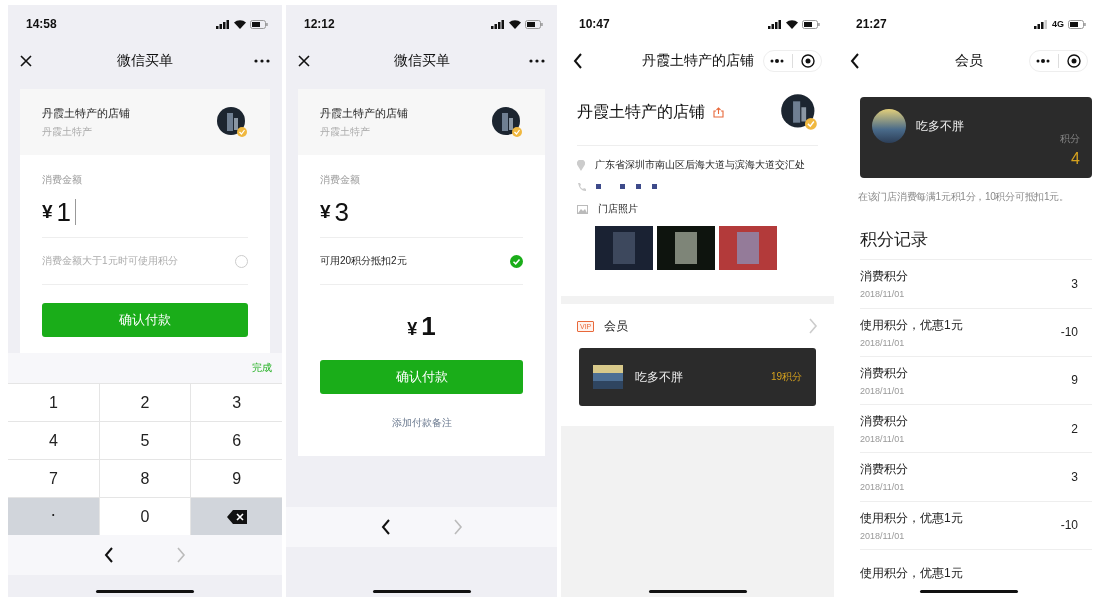  Describe the element at coordinates (145, 478) in the screenshot. I see `keypad-key: 8` at that location.